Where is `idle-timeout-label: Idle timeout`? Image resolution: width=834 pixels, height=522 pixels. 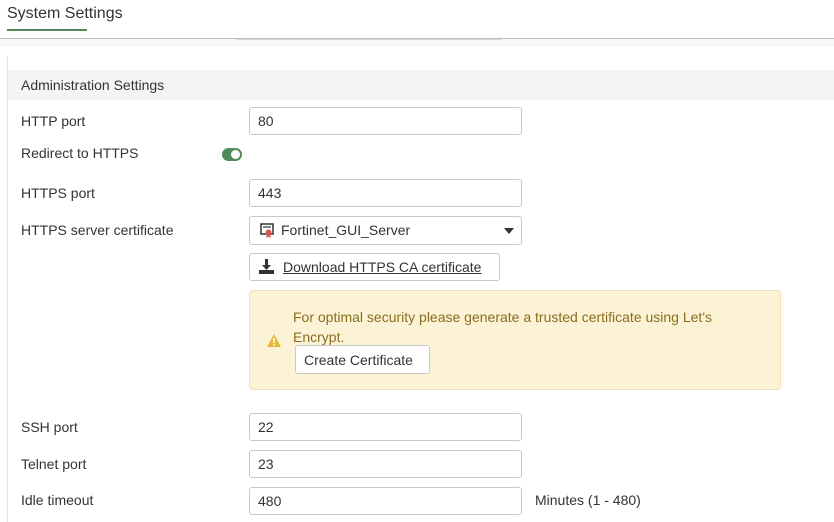
idle-timeout-label: Idle timeout is located at coordinates (57, 500).